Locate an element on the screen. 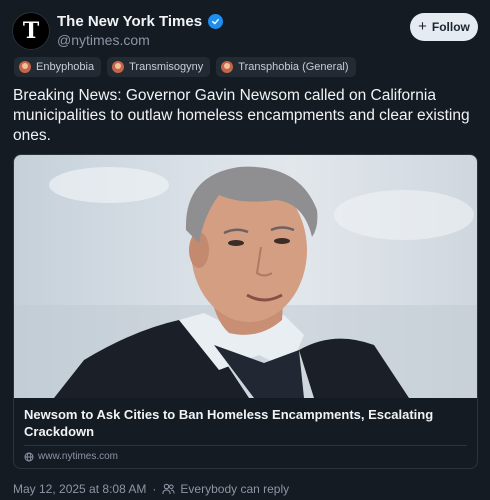 This screenshot has width=490, height=500. account-handle: @nytimes.com is located at coordinates (103, 40).